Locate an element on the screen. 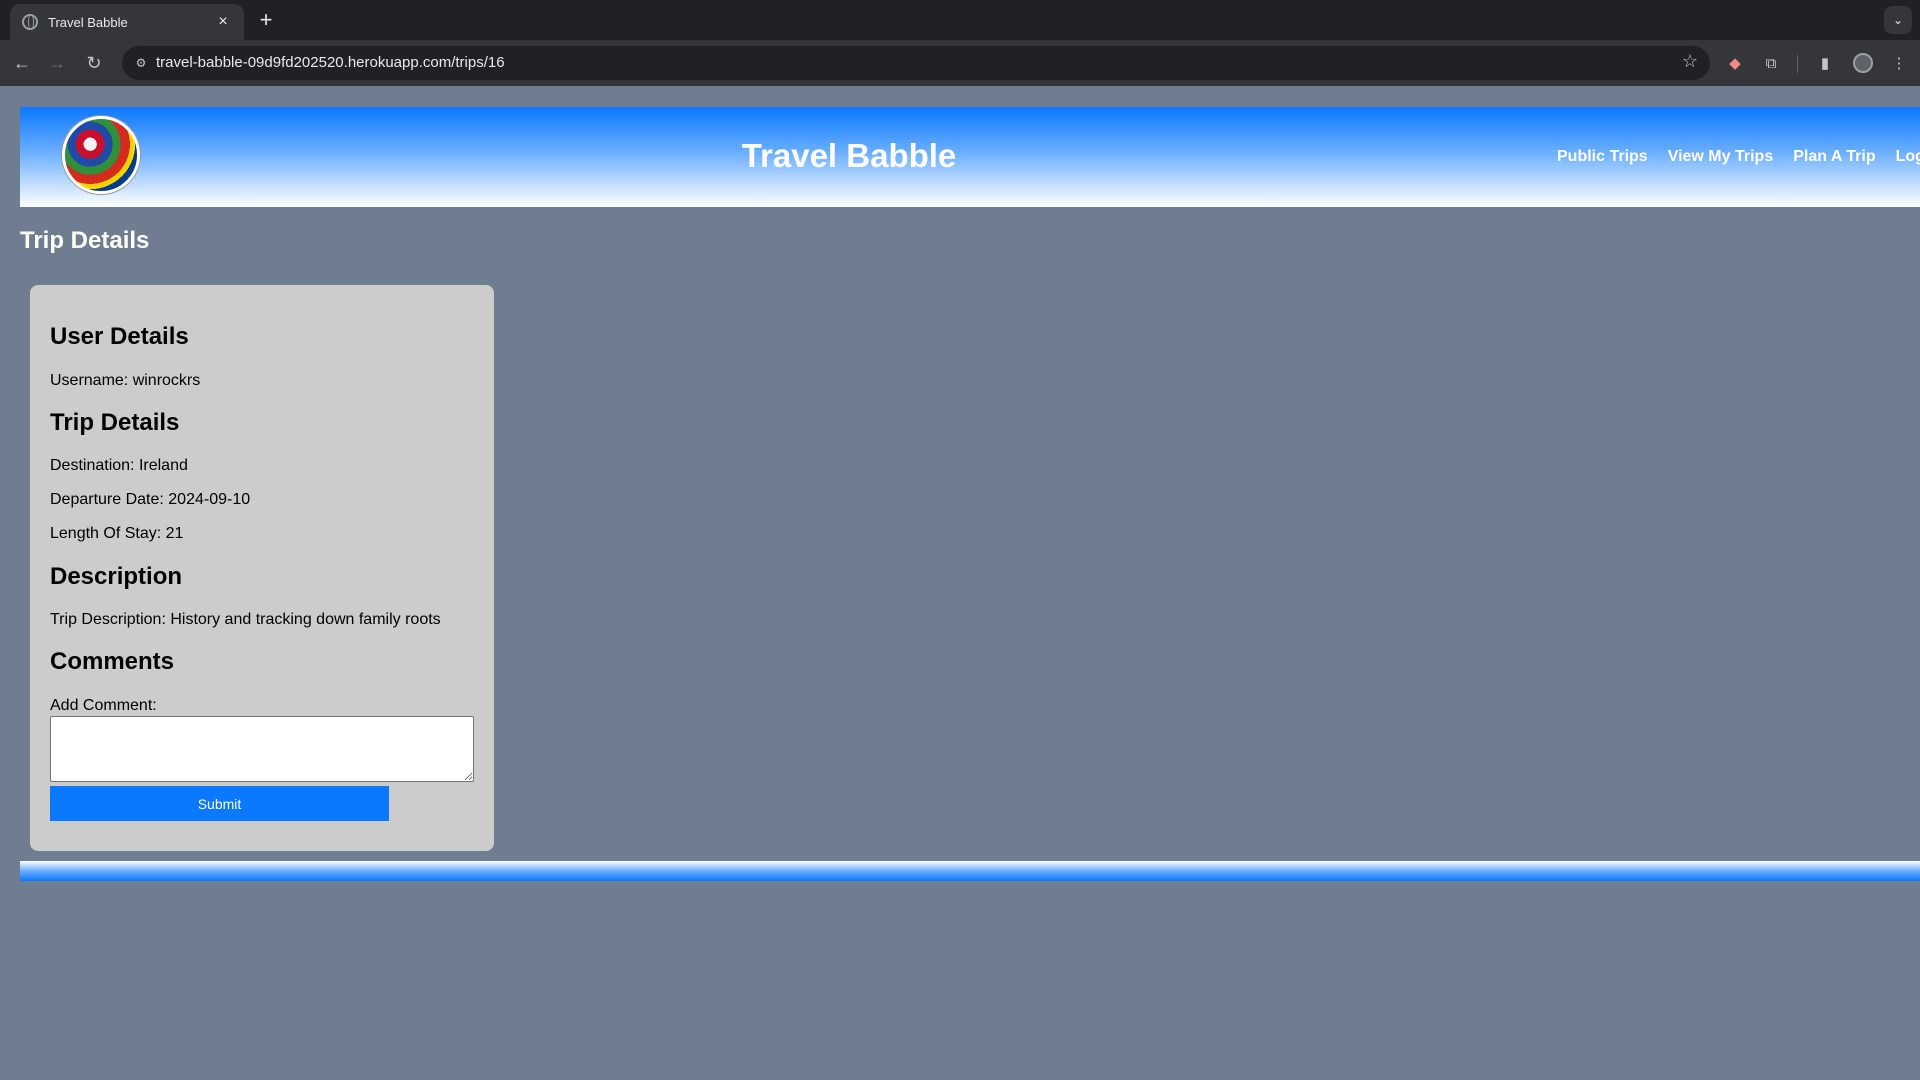 This screenshot has width=1920, height=1080. user-details-heading: User Details is located at coordinates (119, 336).